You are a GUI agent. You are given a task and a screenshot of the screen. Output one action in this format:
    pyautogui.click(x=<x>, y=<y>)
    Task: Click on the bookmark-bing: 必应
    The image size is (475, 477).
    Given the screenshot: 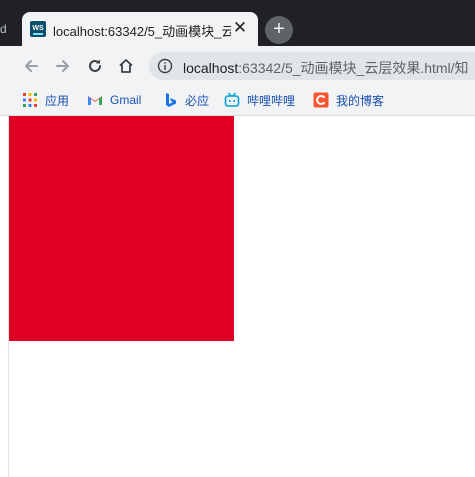 What is the action you would take?
    pyautogui.click(x=185, y=100)
    